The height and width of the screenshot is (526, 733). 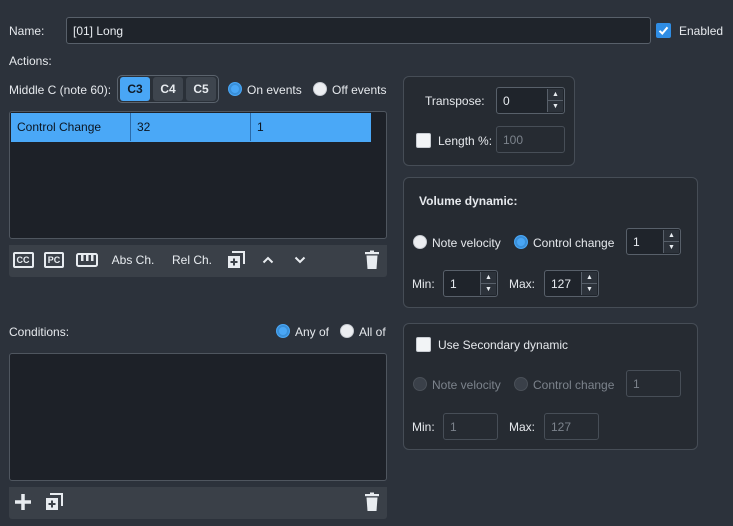 I want to click on table-row: Control Change 32 1, so click(x=191, y=127).